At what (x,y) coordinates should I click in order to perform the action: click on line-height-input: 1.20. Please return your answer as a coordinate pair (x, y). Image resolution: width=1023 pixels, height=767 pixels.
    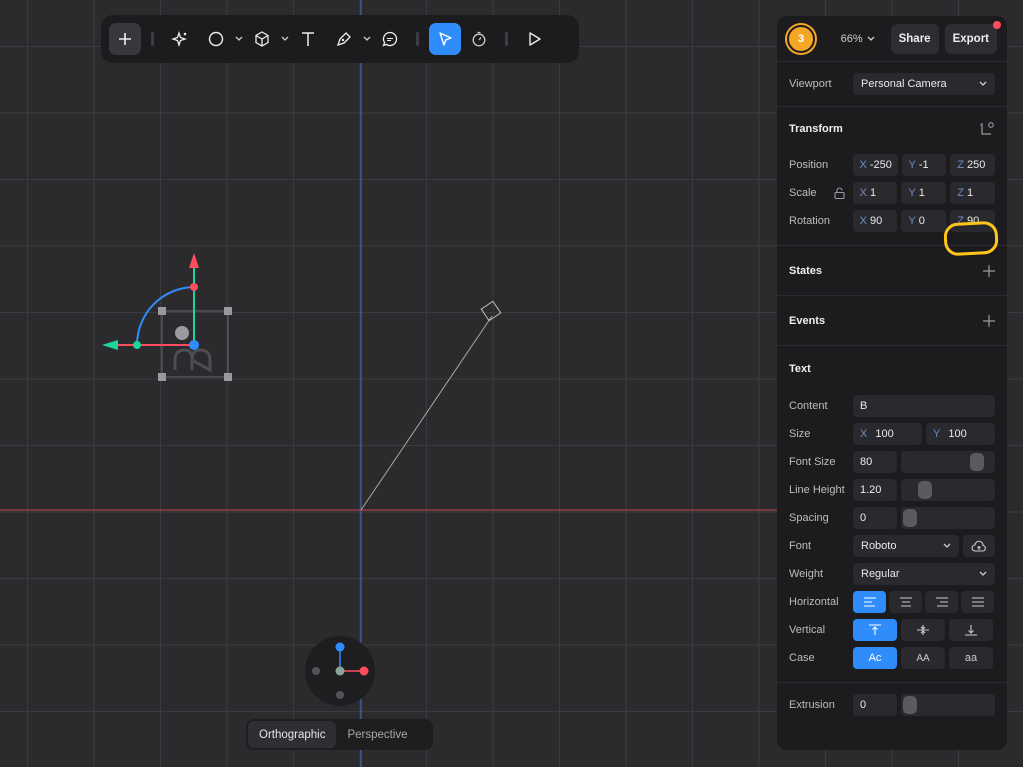
    Looking at the image, I should click on (875, 490).